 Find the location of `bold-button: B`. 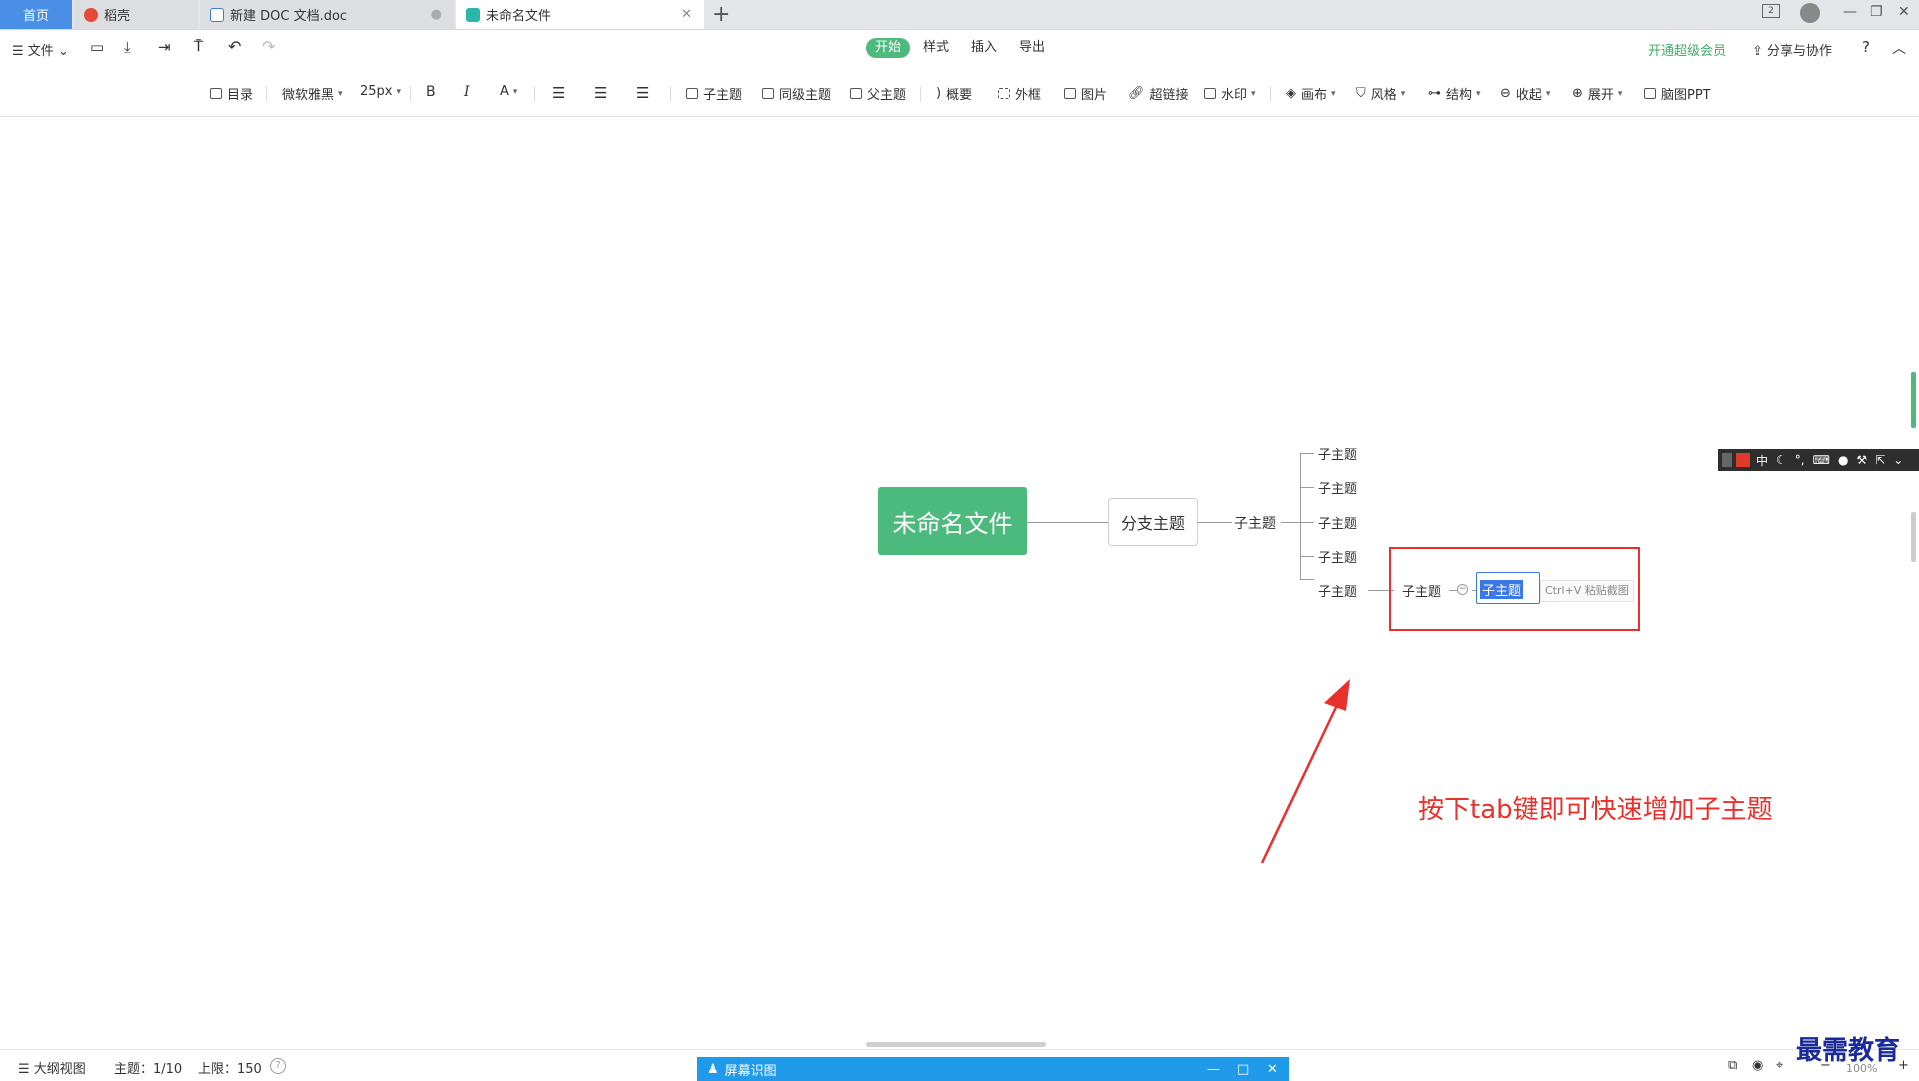

bold-button: B is located at coordinates (431, 92).